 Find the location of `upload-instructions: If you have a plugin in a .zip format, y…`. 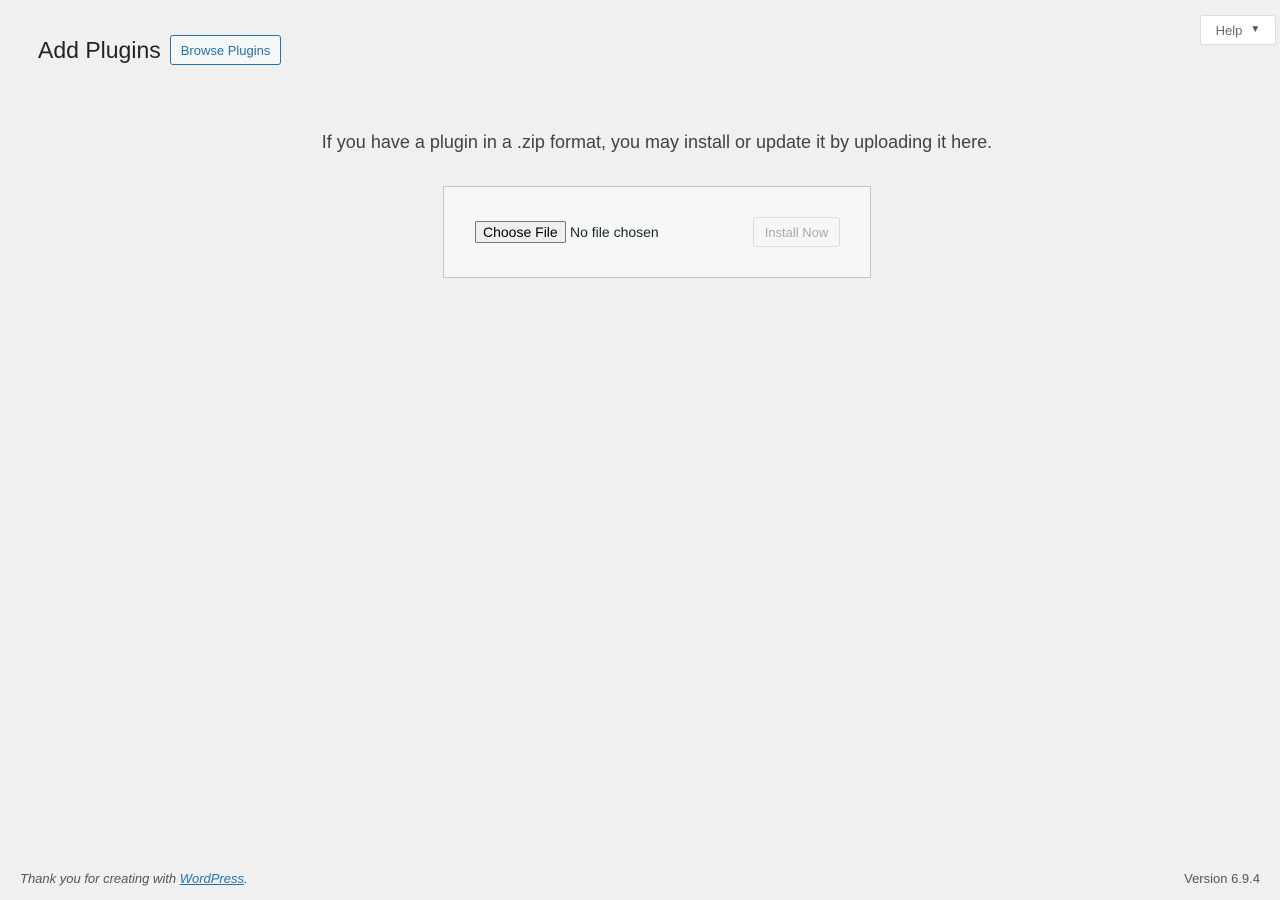

upload-instructions: If you have a plugin in a .zip format, y… is located at coordinates (657, 142).